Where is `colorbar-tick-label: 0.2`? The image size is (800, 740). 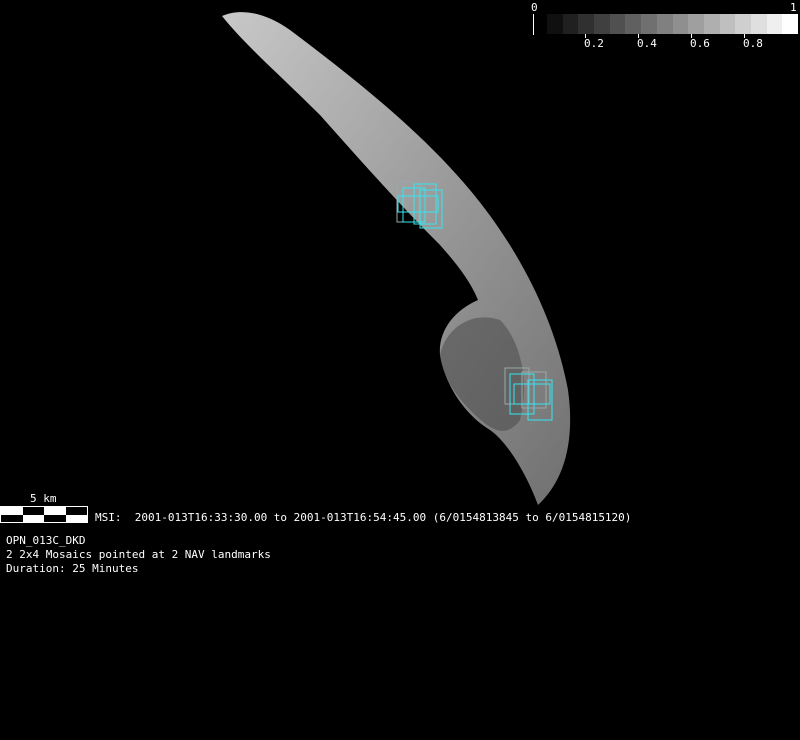 colorbar-tick-label: 0.2 is located at coordinates (594, 43).